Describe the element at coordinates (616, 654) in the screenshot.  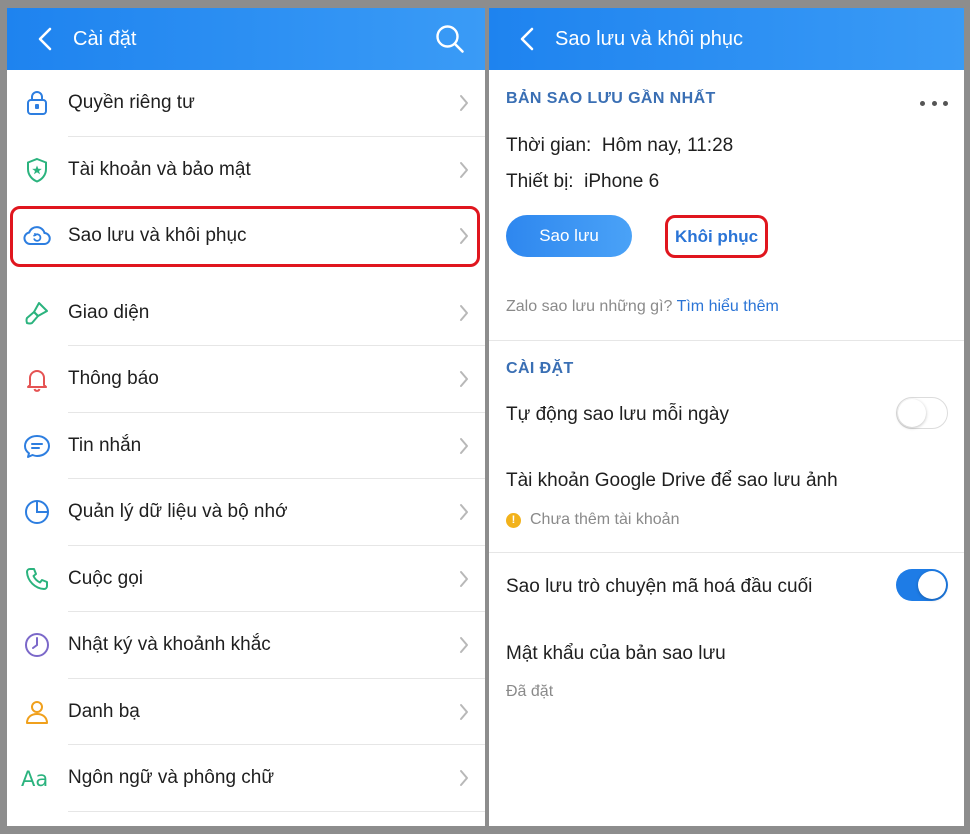
I see `backup-password-row: Mật khẩu của bản sao lưu` at that location.